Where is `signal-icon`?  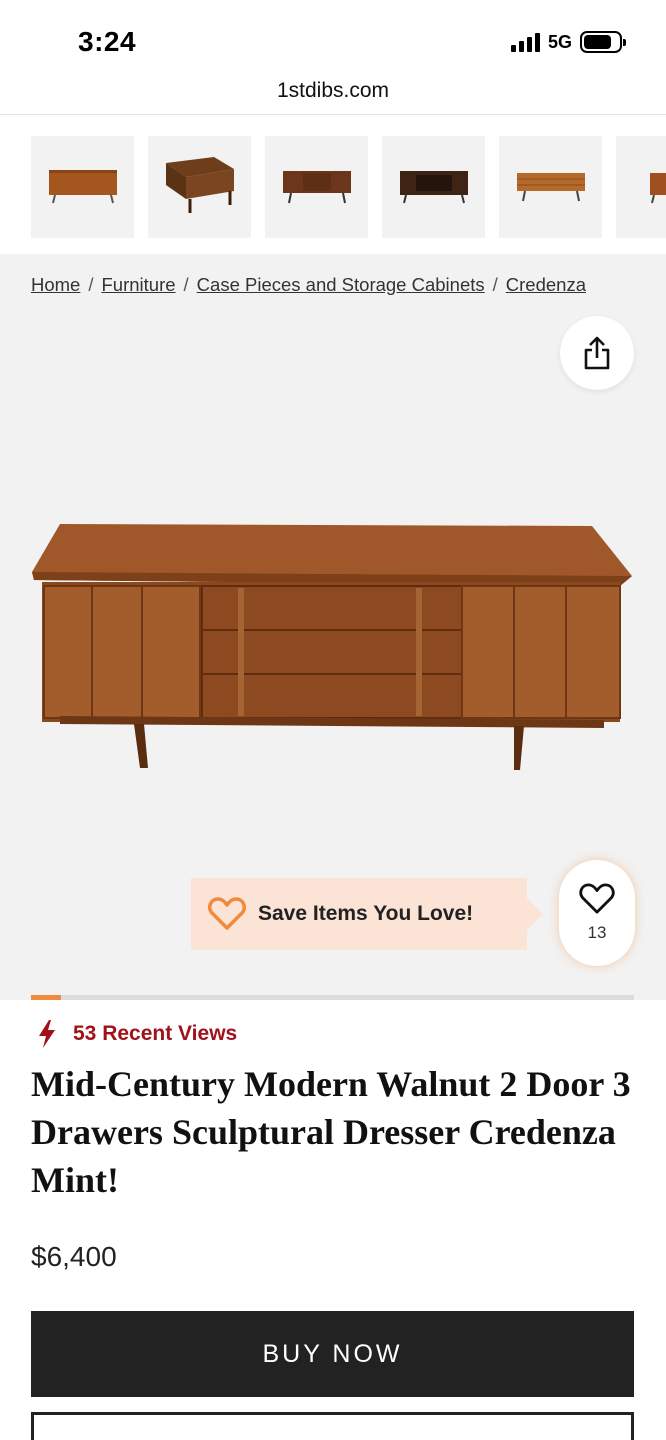
signal-icon is located at coordinates (525, 42).